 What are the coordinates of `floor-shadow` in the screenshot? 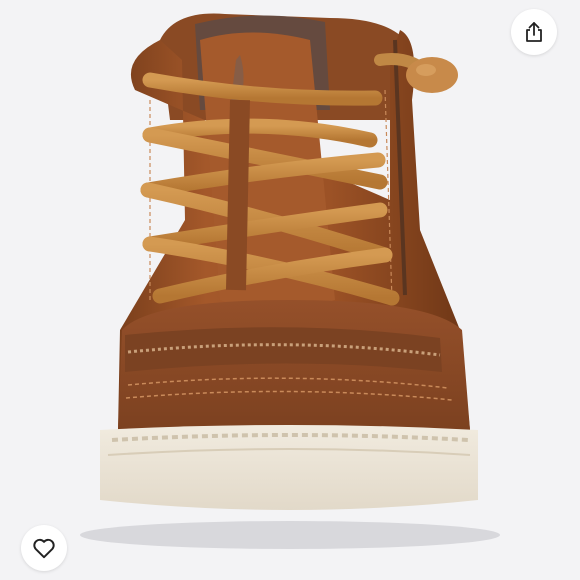 It's located at (290, 535).